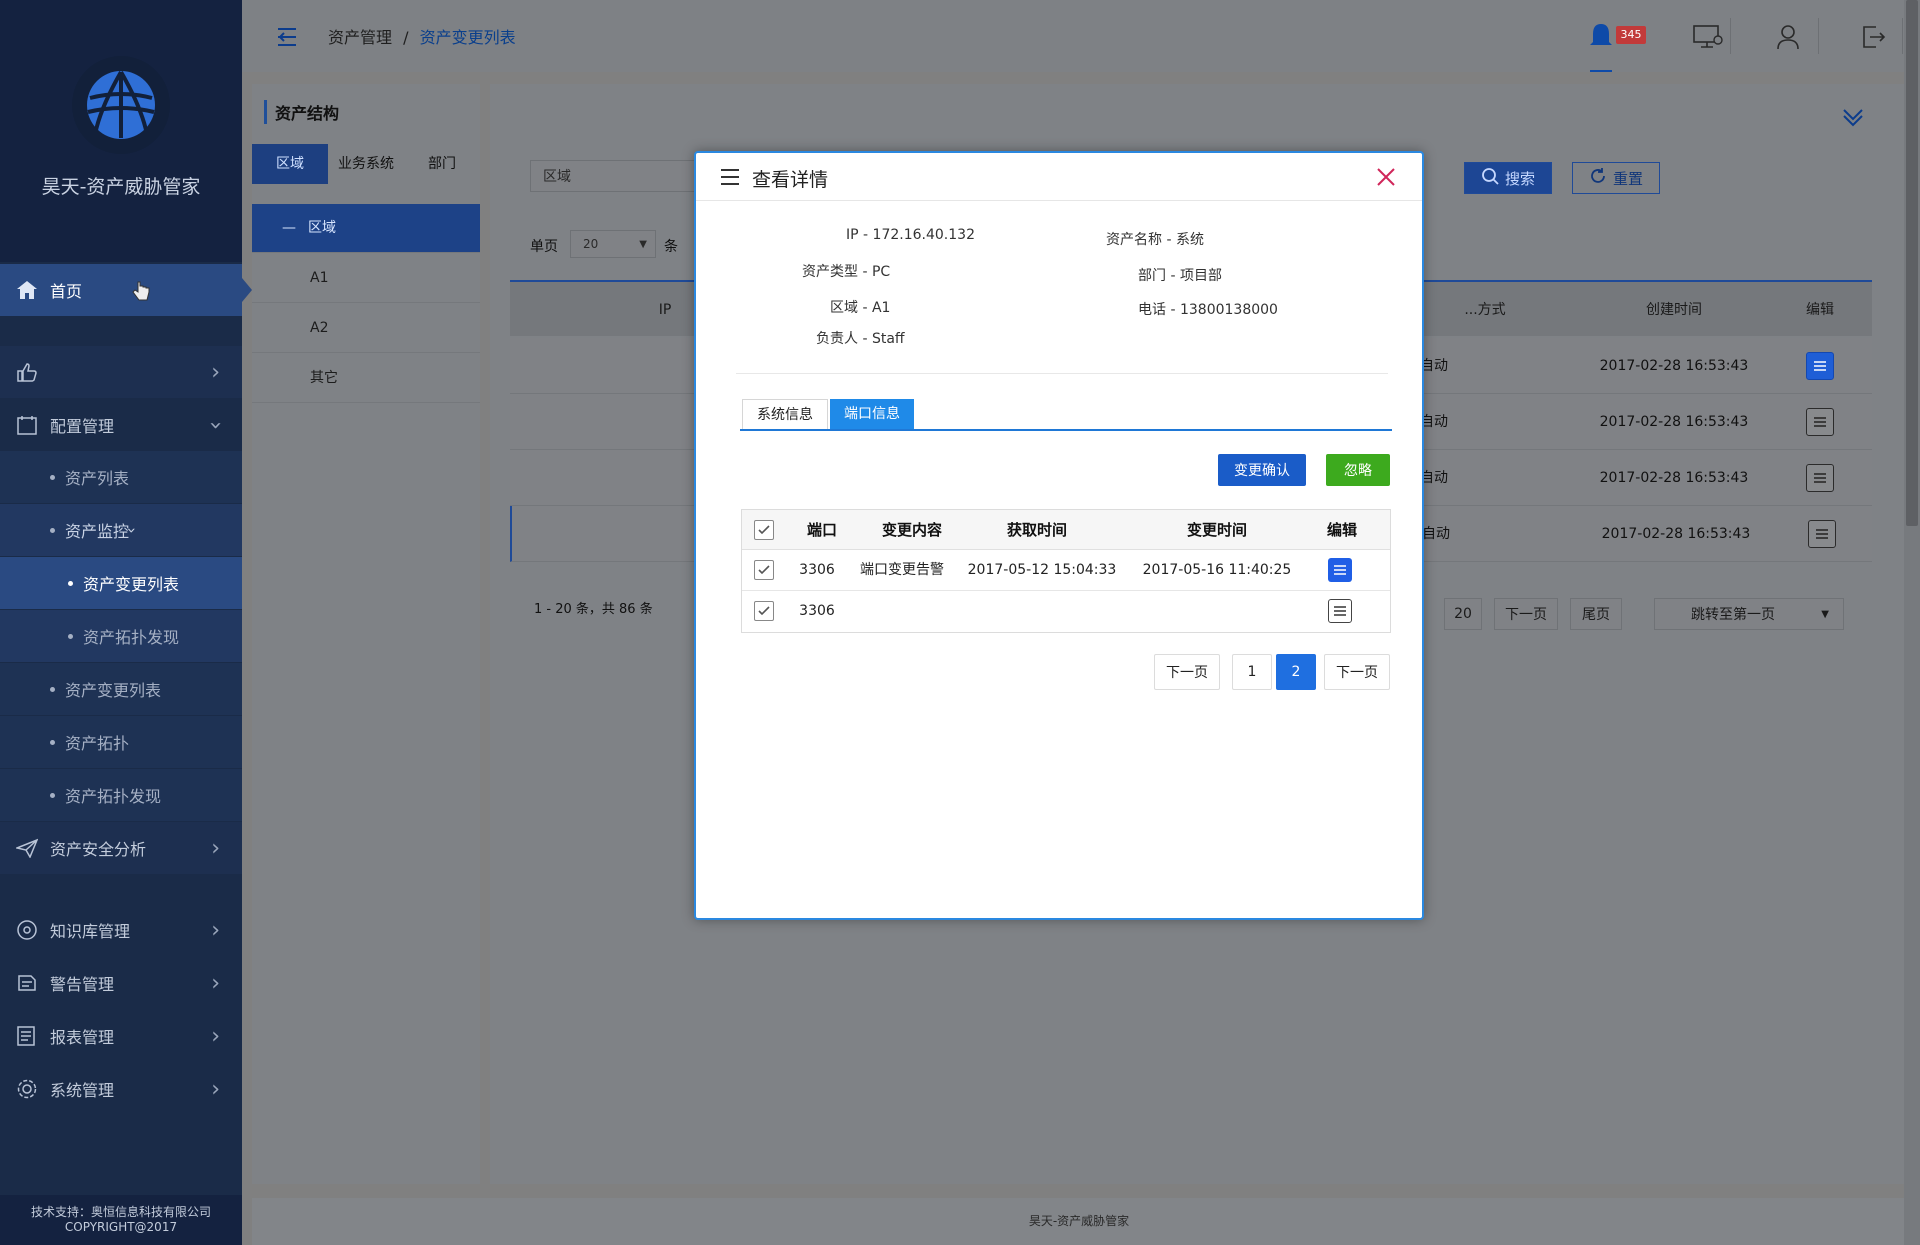 Image resolution: width=1920 pixels, height=1245 pixels. What do you see at coordinates (121, 848) in the screenshot?
I see `nav-security-analysis: 资产安全分析 ›` at bounding box center [121, 848].